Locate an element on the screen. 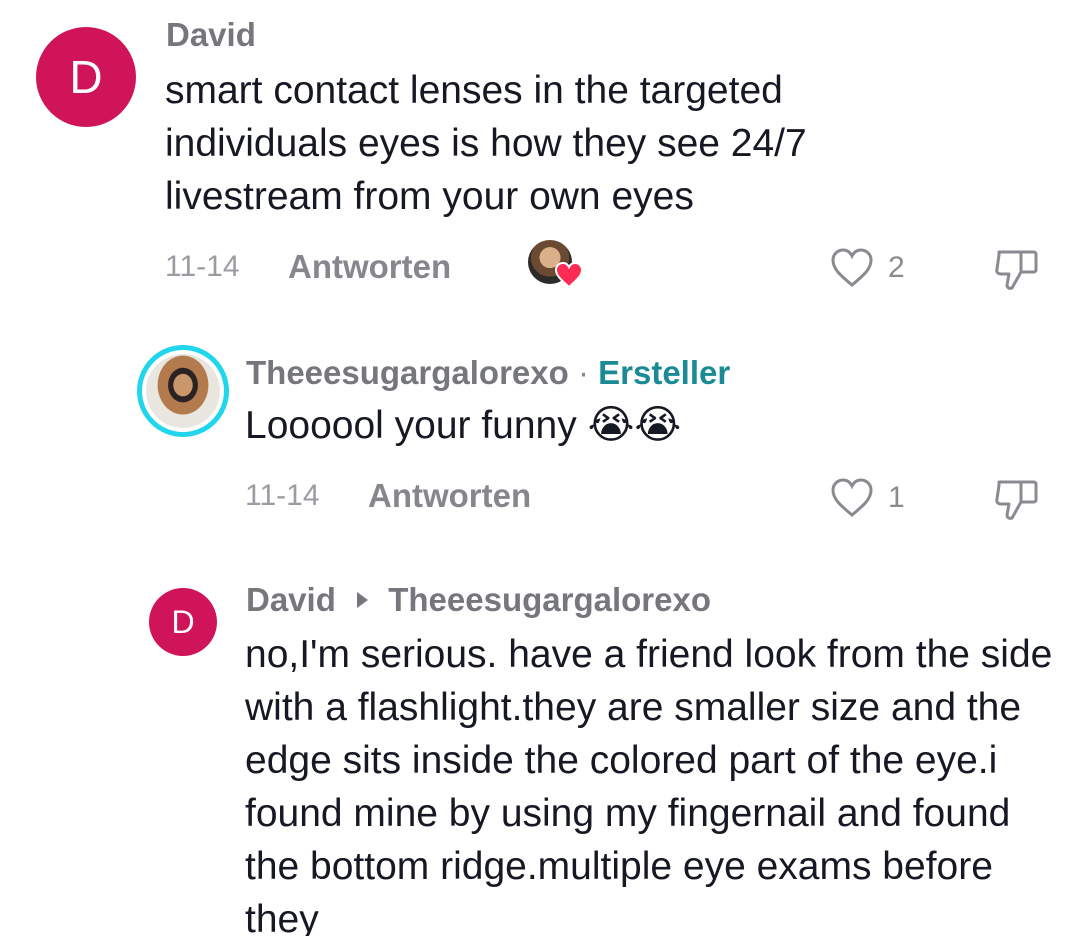 The width and height of the screenshot is (1078, 936). like-button: 1 is located at coordinates (871, 498).